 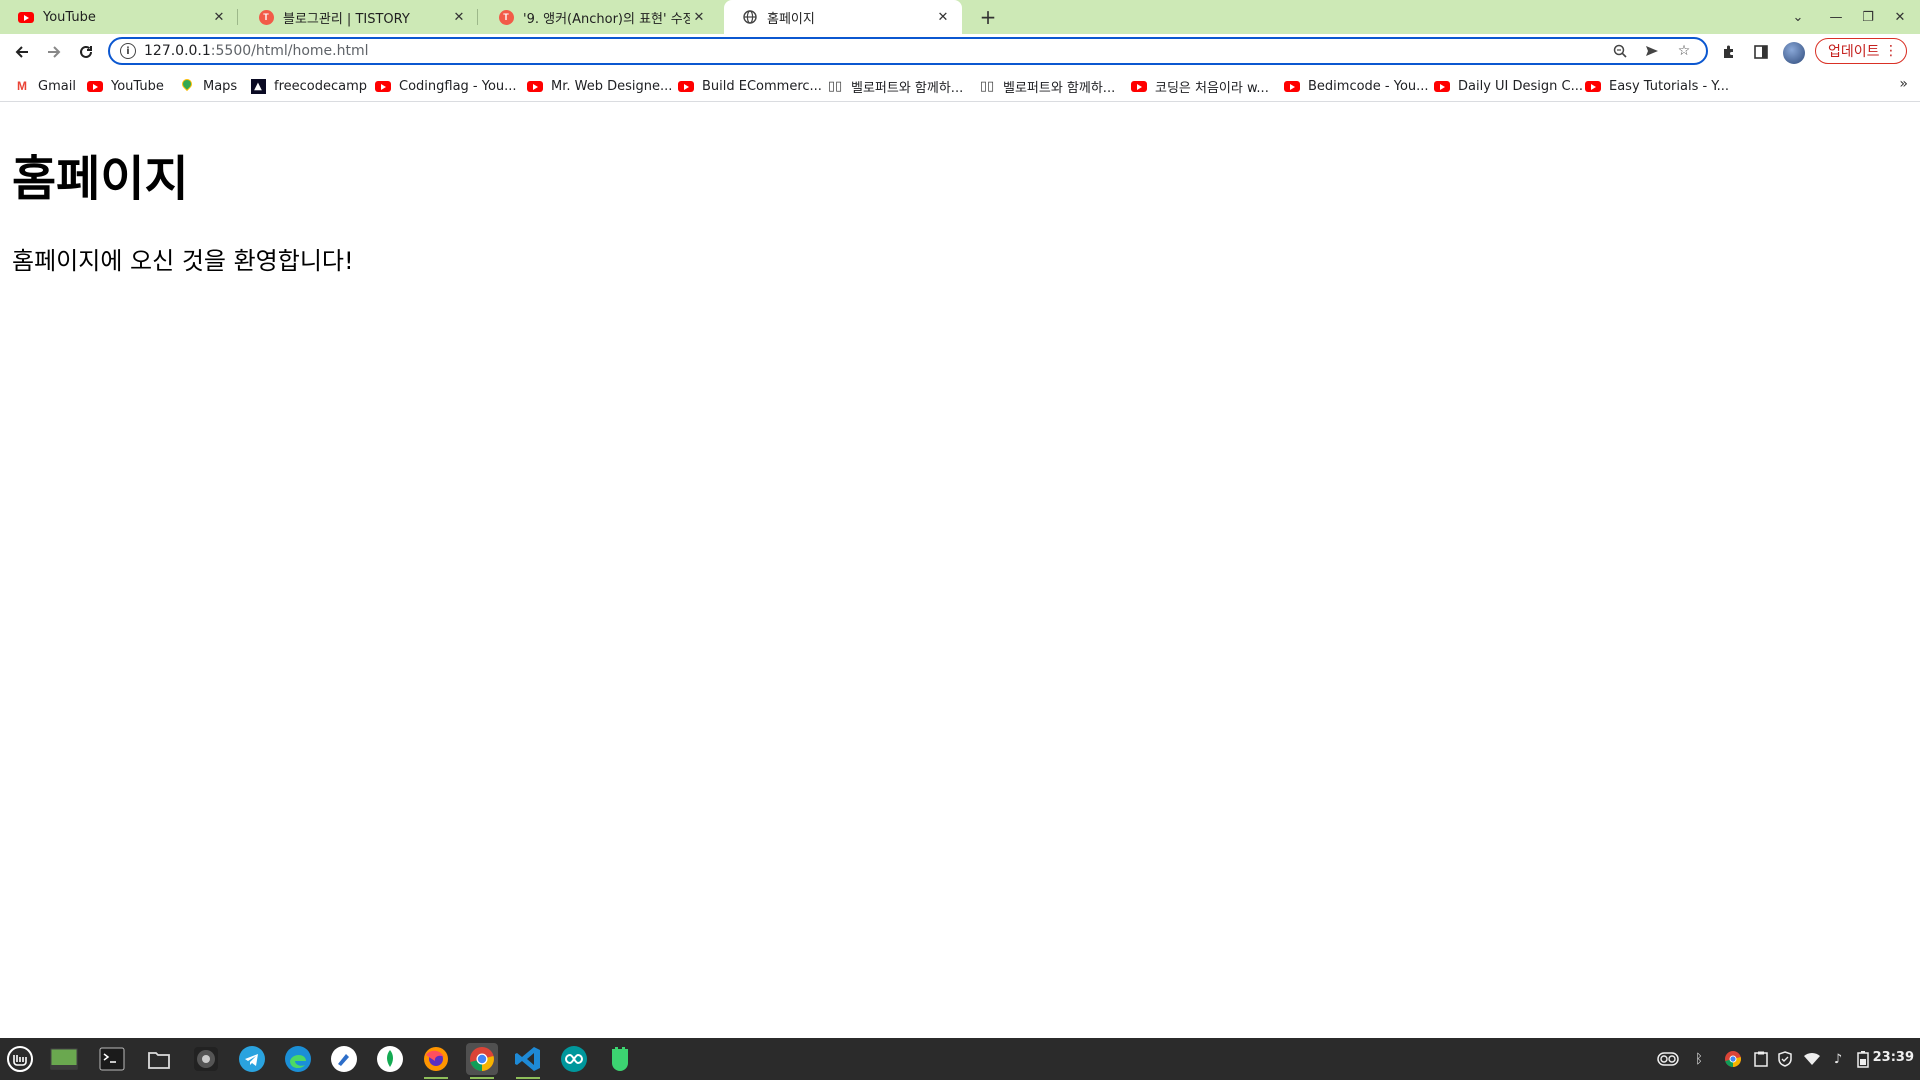 What do you see at coordinates (1729, 52) in the screenshot?
I see `extensions-icon` at bounding box center [1729, 52].